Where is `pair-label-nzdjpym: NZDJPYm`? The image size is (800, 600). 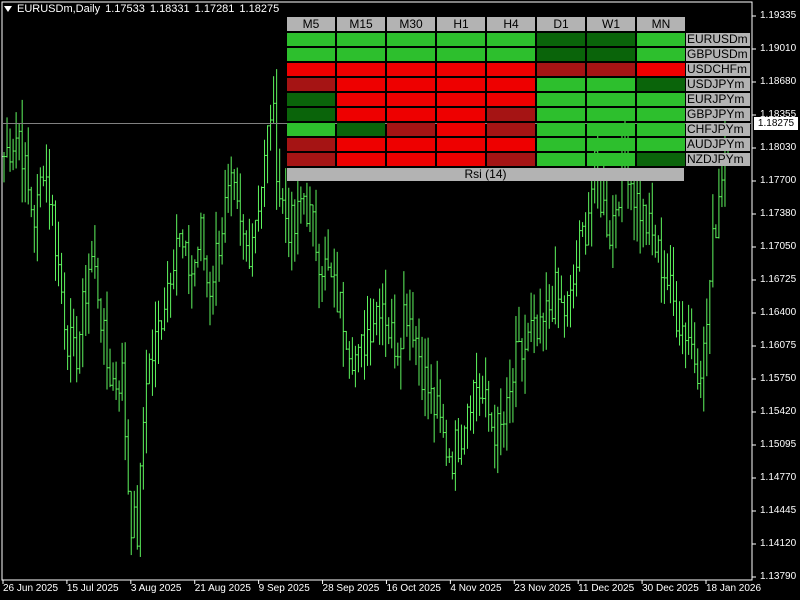
pair-label-nzdjpym: NZDJPYm is located at coordinates (718, 159).